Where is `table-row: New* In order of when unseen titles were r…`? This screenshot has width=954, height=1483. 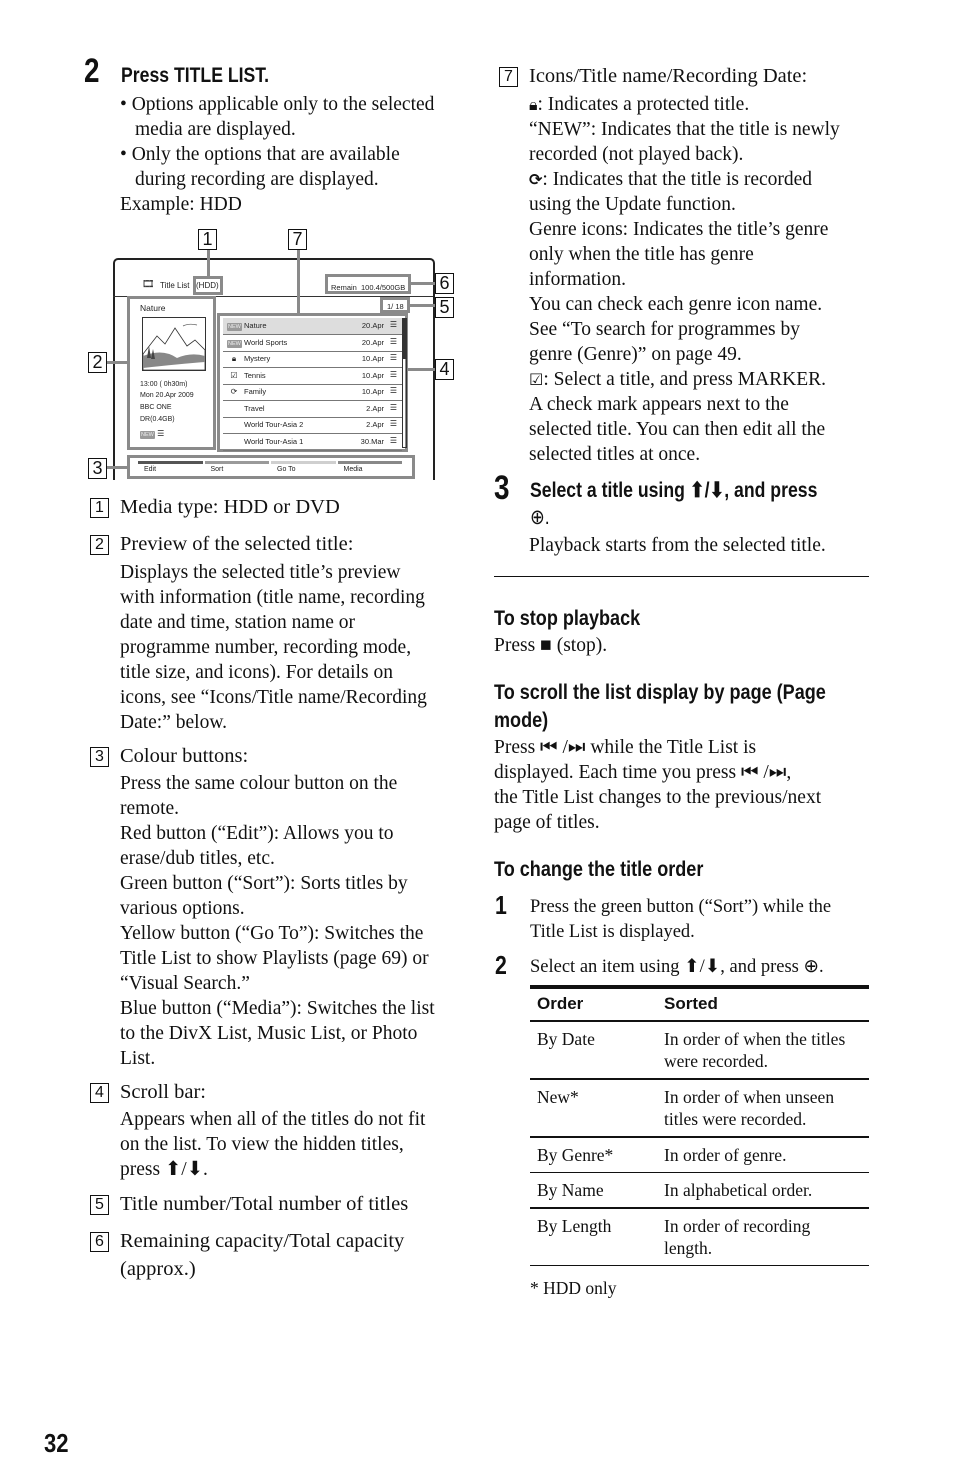
table-row: New* In order of when unseen titles were r… is located at coordinates (699, 1109).